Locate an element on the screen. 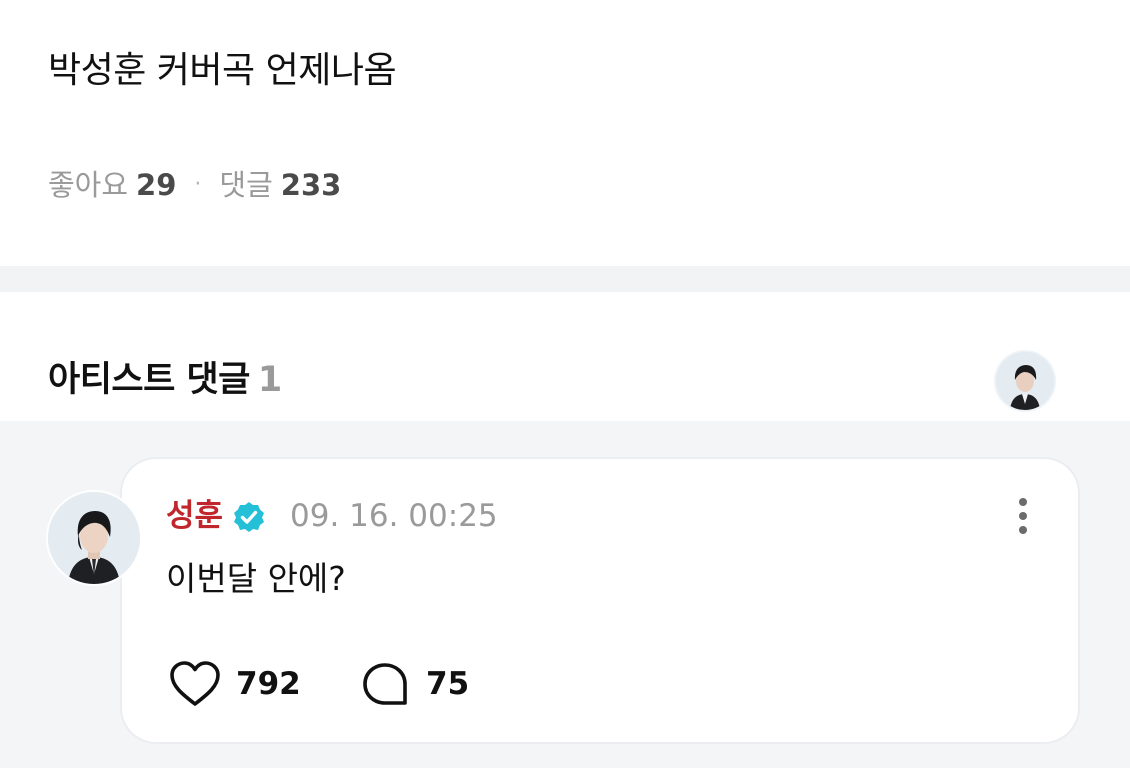 The width and height of the screenshot is (1130, 768). more-vertical-icon is located at coordinates (1023, 516).